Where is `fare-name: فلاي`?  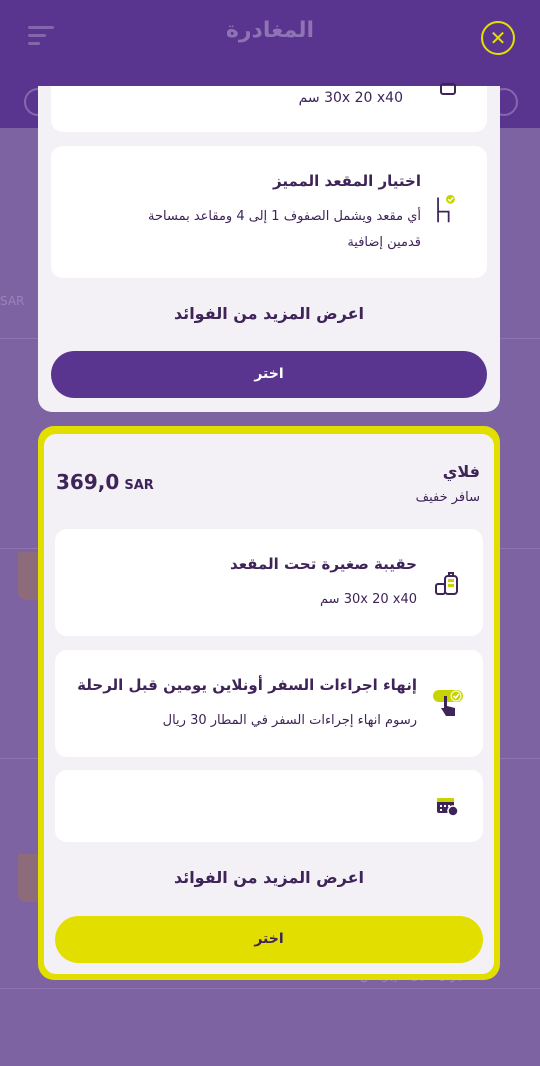
fare-name: فلاي is located at coordinates (461, 471).